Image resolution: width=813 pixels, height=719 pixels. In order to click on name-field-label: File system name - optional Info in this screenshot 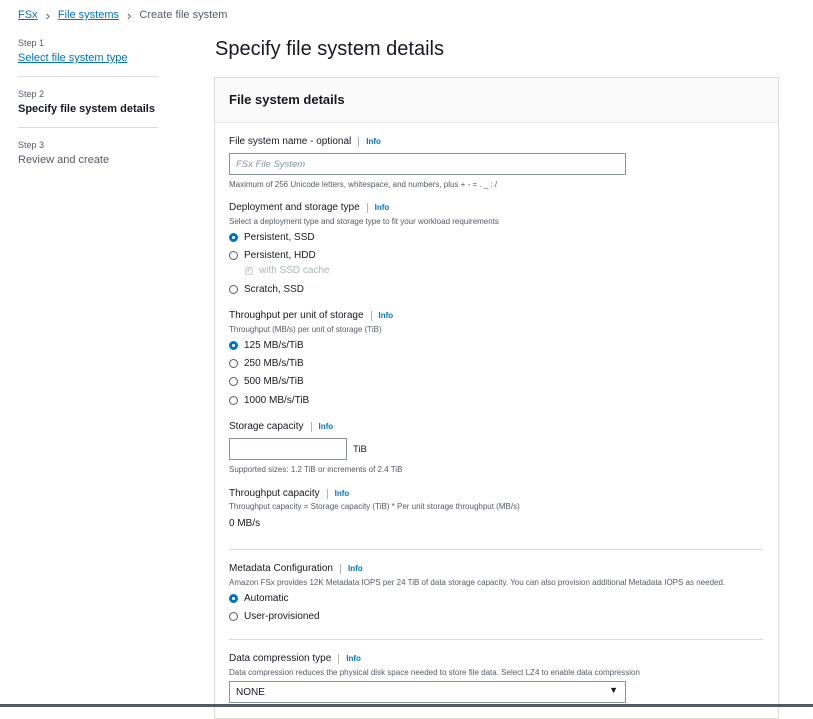, I will do `click(305, 141)`.